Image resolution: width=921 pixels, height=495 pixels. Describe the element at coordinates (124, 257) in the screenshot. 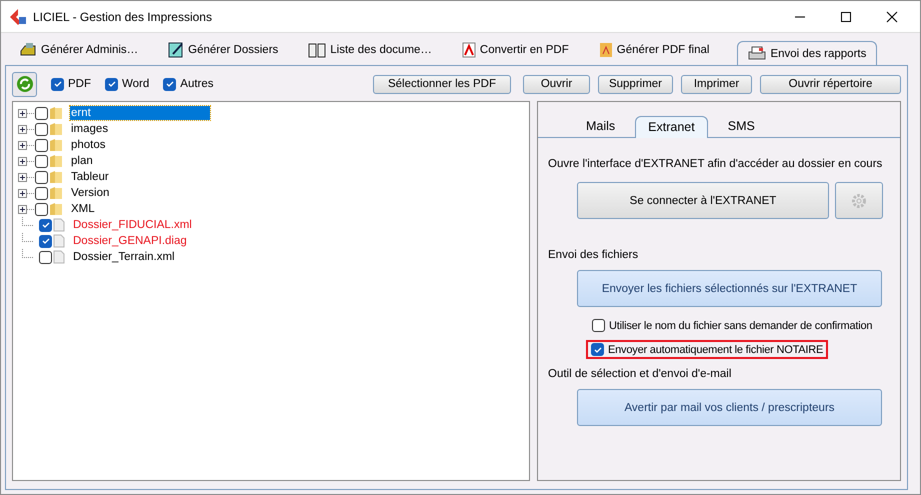

I see `tree-item: Dossier_Terrain.xml` at that location.